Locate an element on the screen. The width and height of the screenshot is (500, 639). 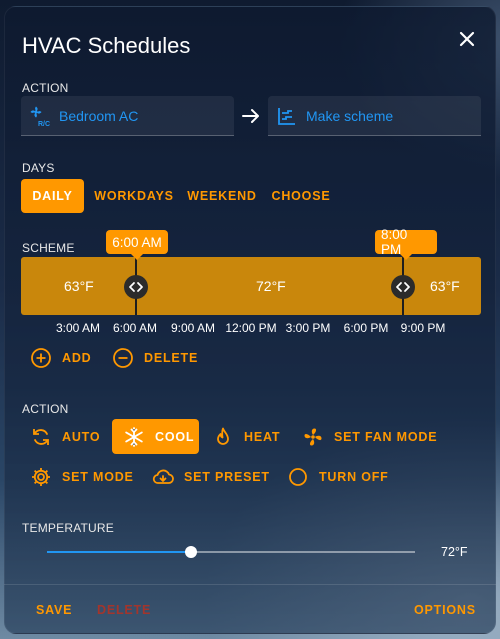
mode-heat-label: HEAT is located at coordinates (262, 437).